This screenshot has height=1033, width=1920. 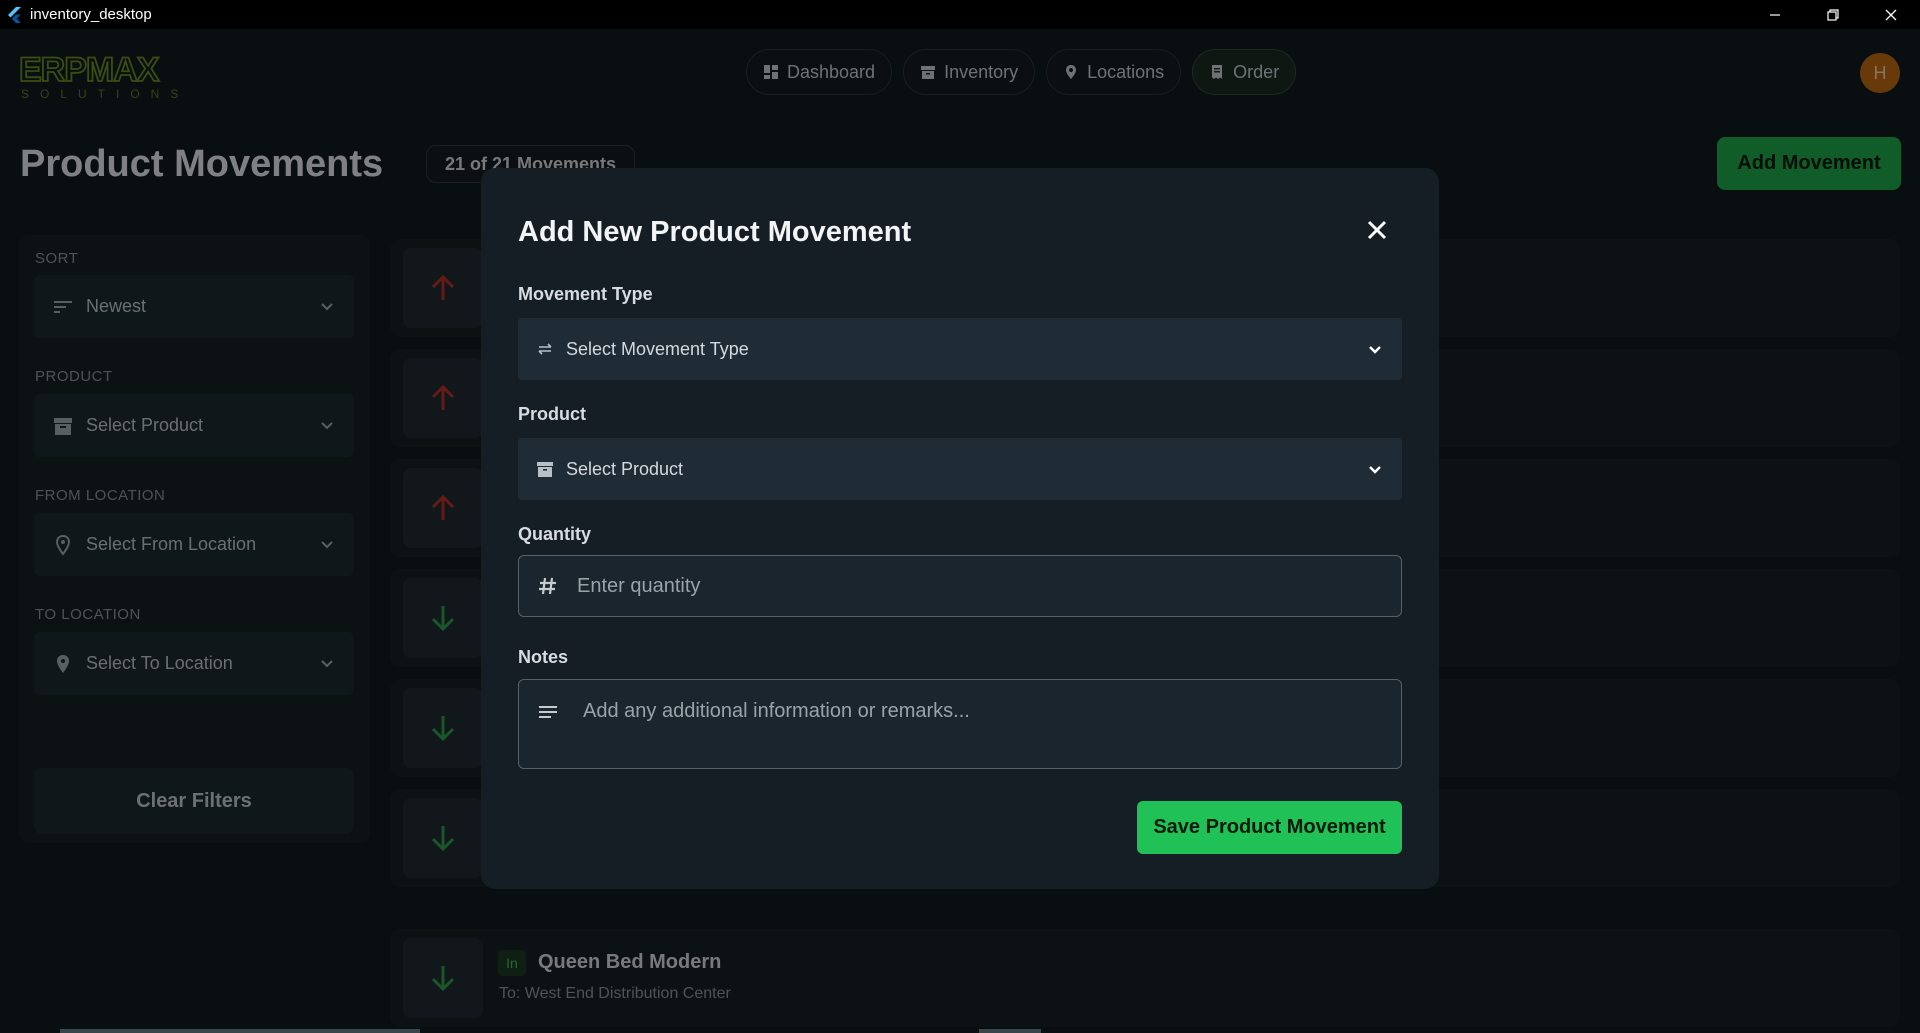 What do you see at coordinates (240, 1031) in the screenshot?
I see `horizontal-scrollbar-thumb` at bounding box center [240, 1031].